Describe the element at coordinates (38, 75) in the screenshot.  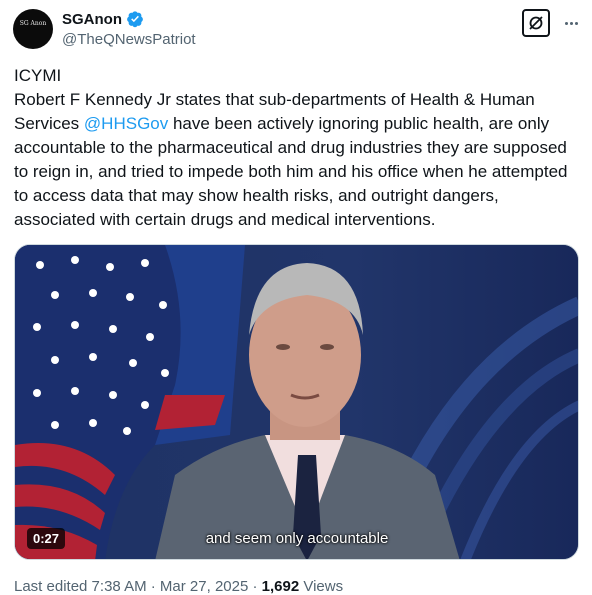
I see `tweet-line-icymi: ICYMI` at that location.